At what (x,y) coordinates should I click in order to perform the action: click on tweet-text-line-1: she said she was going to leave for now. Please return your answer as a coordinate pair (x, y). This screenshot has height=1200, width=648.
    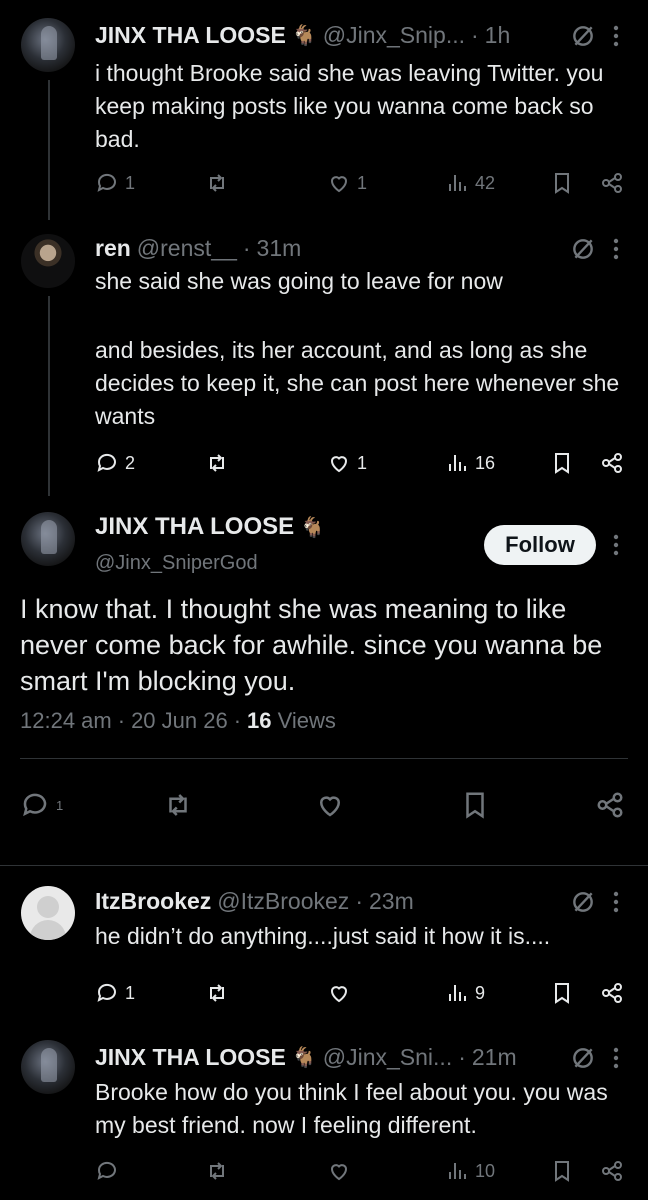
    Looking at the image, I should click on (299, 281).